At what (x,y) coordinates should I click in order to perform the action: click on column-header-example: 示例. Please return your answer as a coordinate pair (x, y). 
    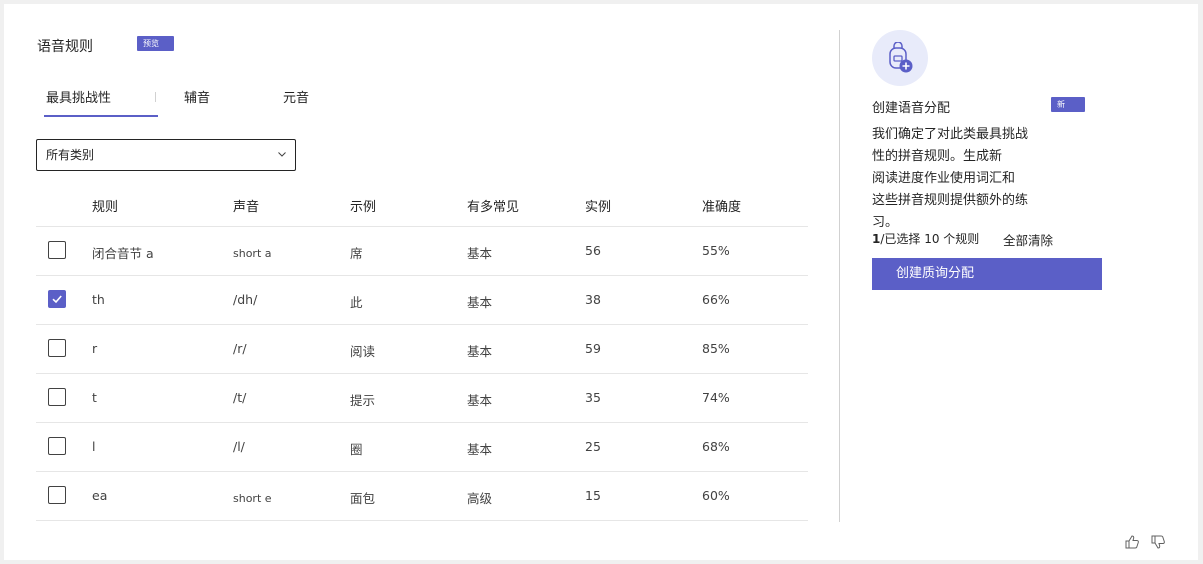
    Looking at the image, I should click on (363, 205).